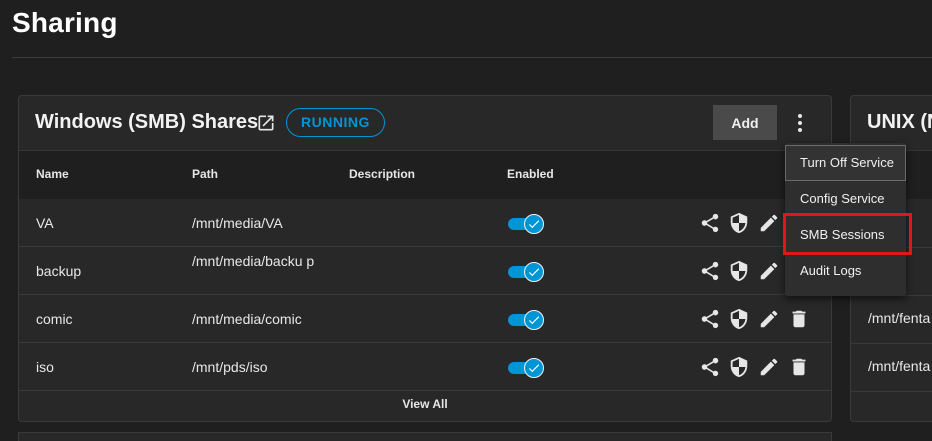 Image resolution: width=932 pixels, height=441 pixels. Describe the element at coordinates (899, 122) in the screenshot. I see `nfs-card-title: UNIX (N` at that location.